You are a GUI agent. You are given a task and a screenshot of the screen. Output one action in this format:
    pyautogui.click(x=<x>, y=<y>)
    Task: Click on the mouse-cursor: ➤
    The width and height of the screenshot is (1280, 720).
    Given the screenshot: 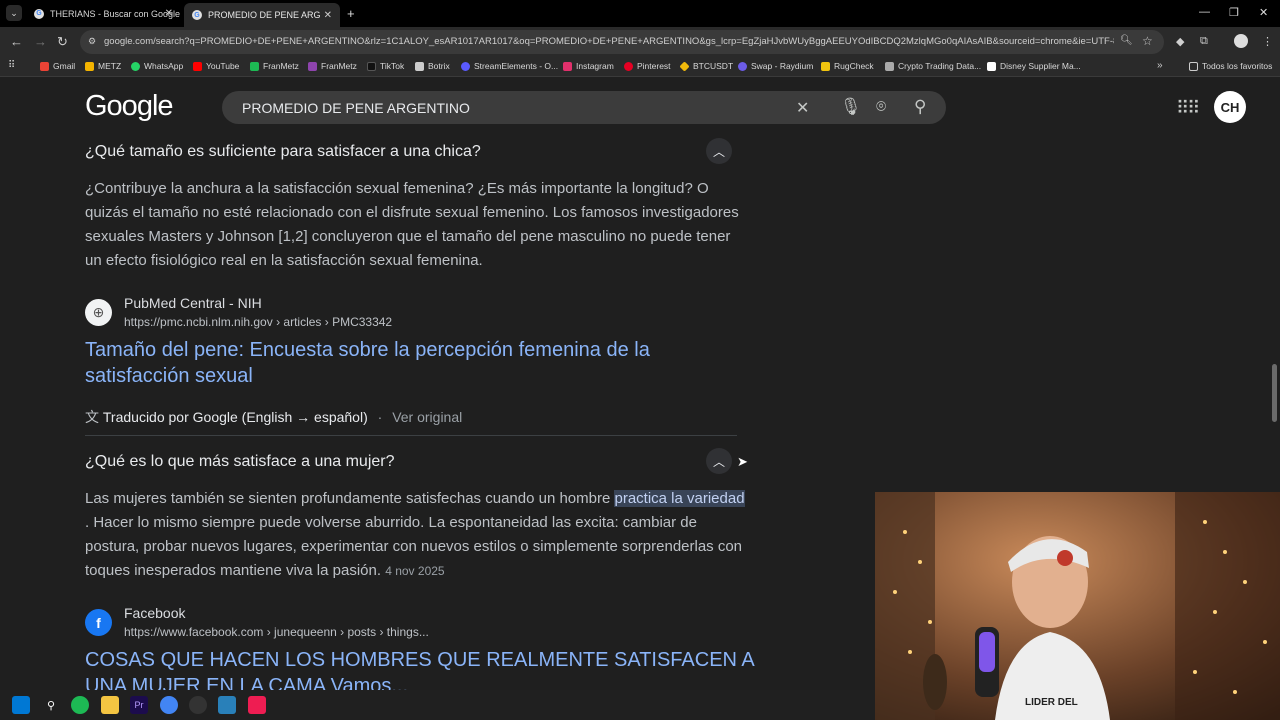 What is the action you would take?
    pyautogui.click(x=742, y=461)
    